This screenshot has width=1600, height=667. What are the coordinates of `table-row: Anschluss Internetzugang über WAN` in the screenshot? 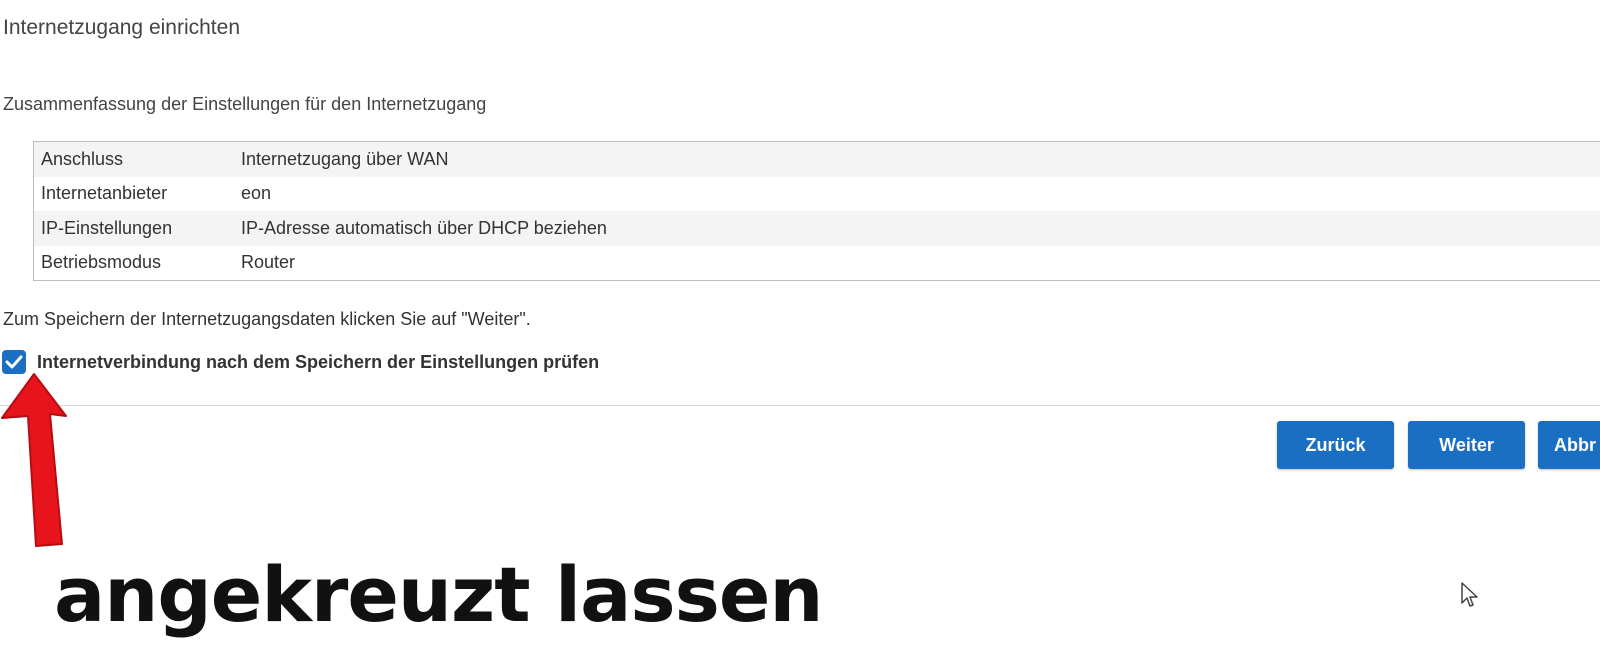 It's located at (817, 159).